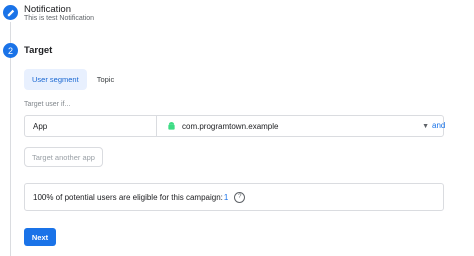 The height and width of the screenshot is (256, 474). What do you see at coordinates (240, 197) in the screenshot?
I see `help-icon: ?` at bounding box center [240, 197].